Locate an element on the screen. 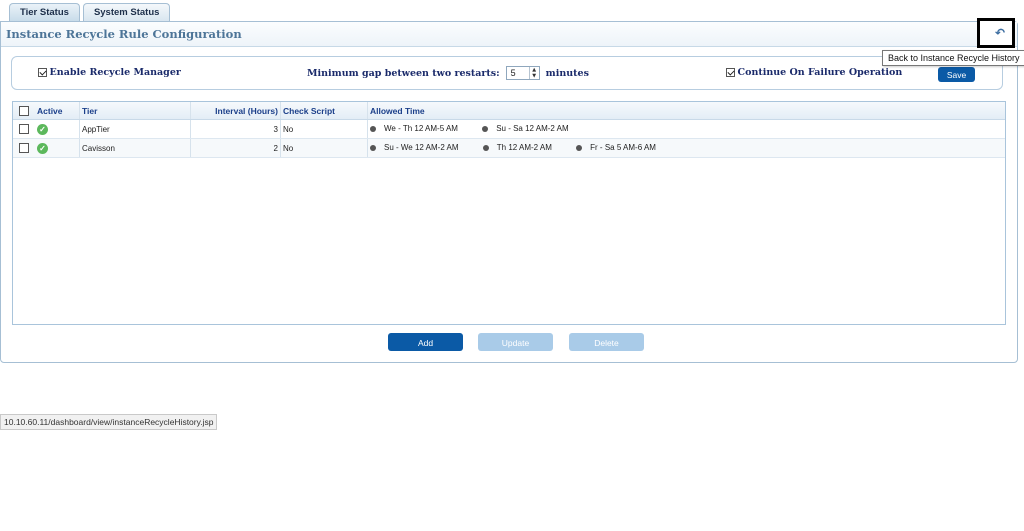 The image size is (1024, 531). time-slot-text: Fr - Sa 5 AM-6 AM is located at coordinates (623, 148).